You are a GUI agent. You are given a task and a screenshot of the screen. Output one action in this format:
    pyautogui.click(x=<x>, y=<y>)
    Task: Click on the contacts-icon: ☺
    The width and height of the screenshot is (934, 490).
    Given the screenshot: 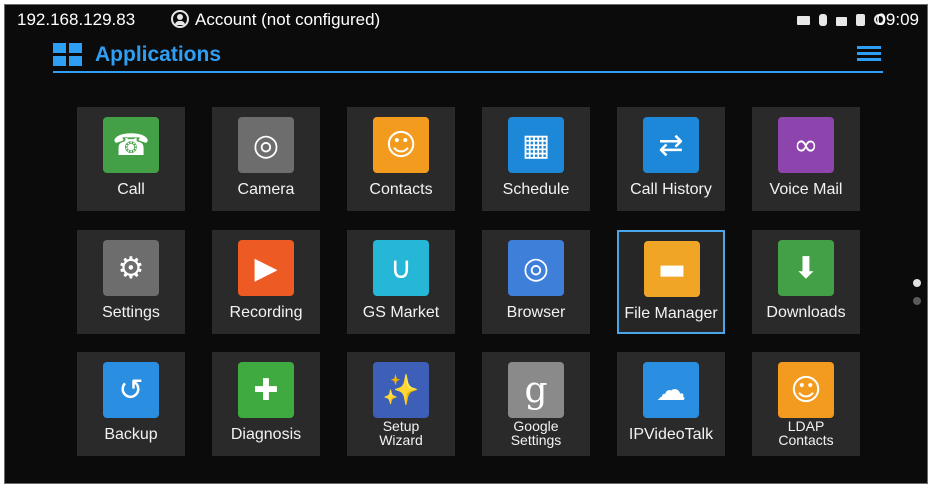 What is the action you would take?
    pyautogui.click(x=401, y=145)
    